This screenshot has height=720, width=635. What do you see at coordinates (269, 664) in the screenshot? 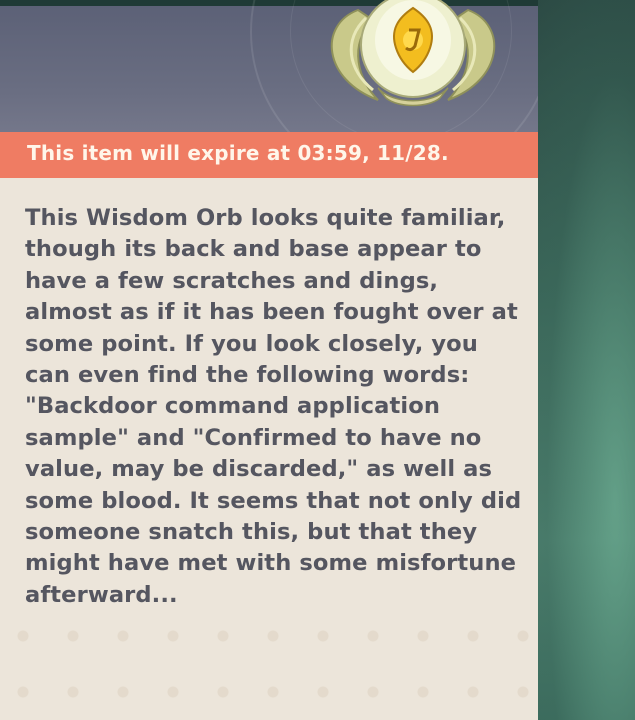
I see `panel-pattern` at bounding box center [269, 664].